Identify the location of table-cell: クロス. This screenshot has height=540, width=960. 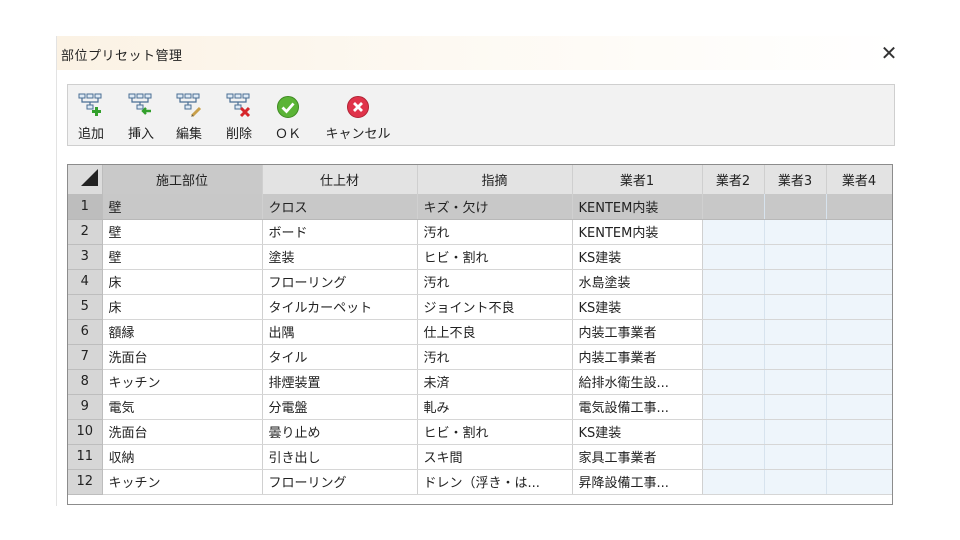
(340, 207).